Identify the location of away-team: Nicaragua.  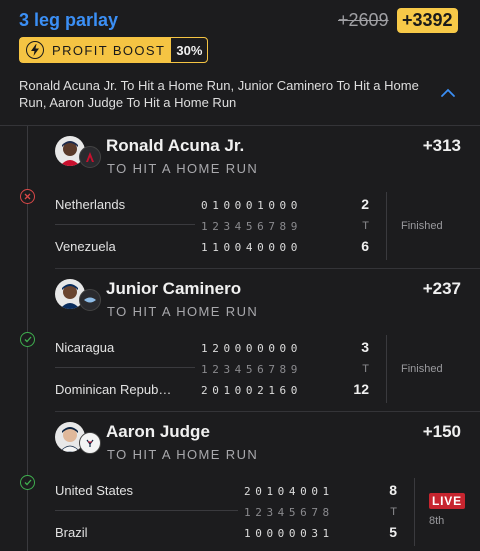
(85, 347).